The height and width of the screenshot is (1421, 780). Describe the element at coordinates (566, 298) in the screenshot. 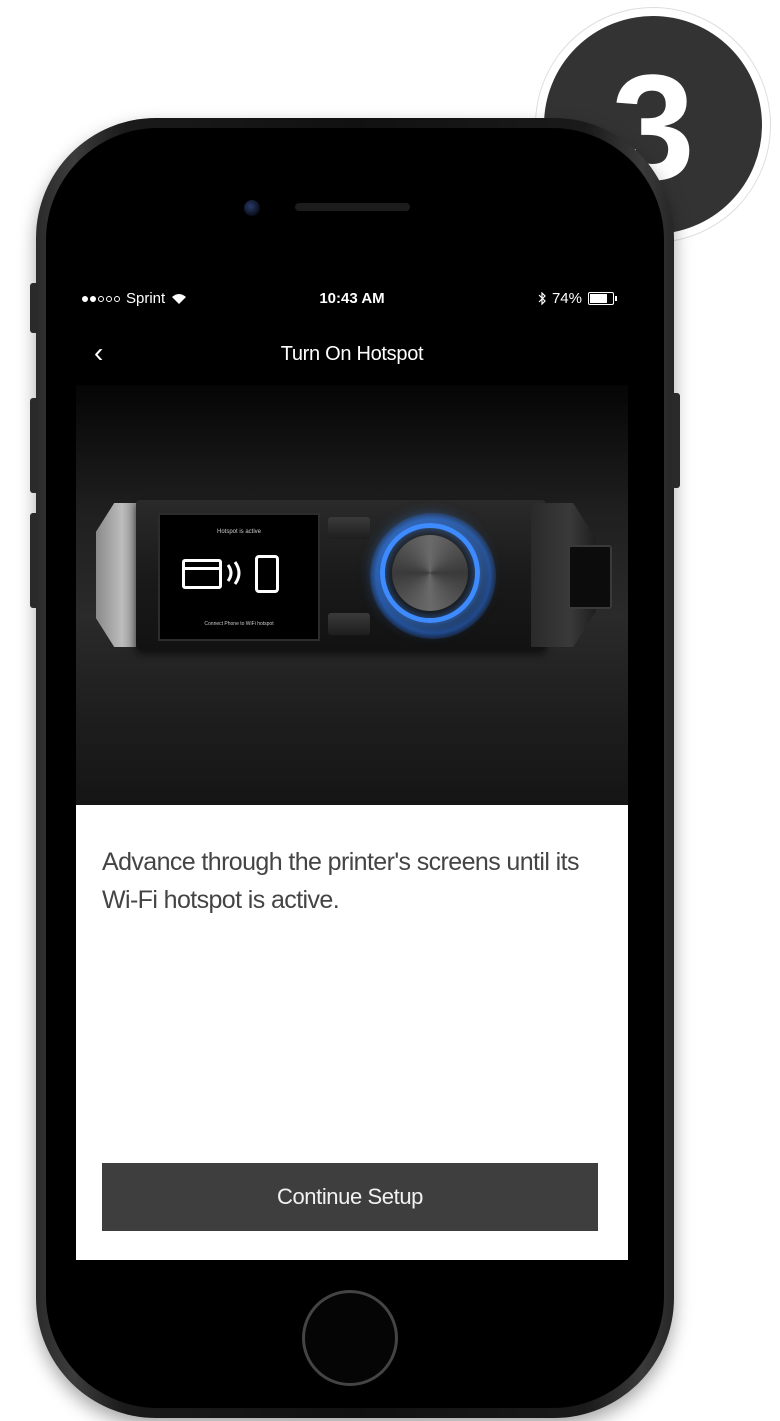

I see `battery-percent: 74%` at that location.